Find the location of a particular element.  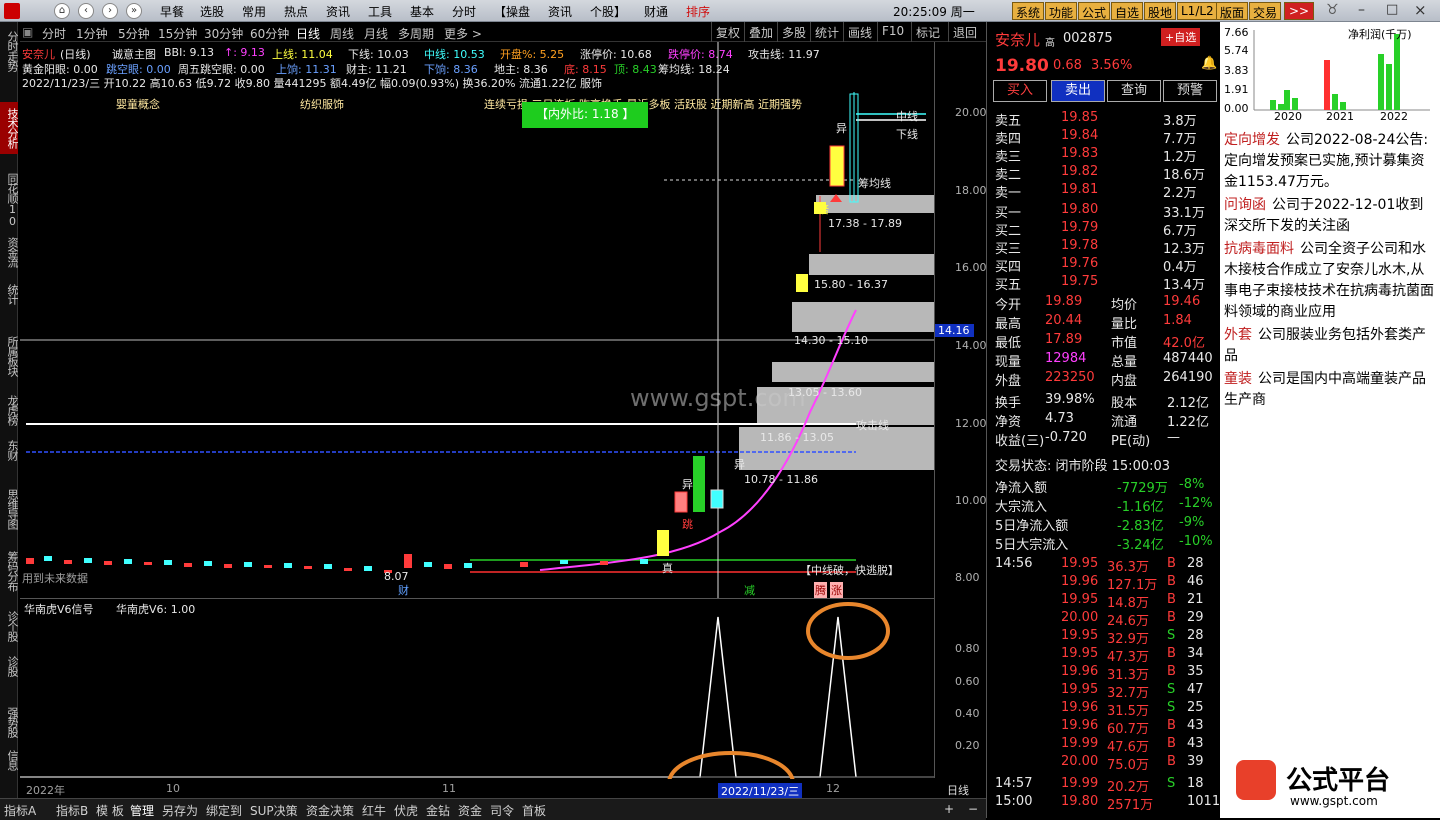

minimize-icon: – is located at coordinates (1361, 10).